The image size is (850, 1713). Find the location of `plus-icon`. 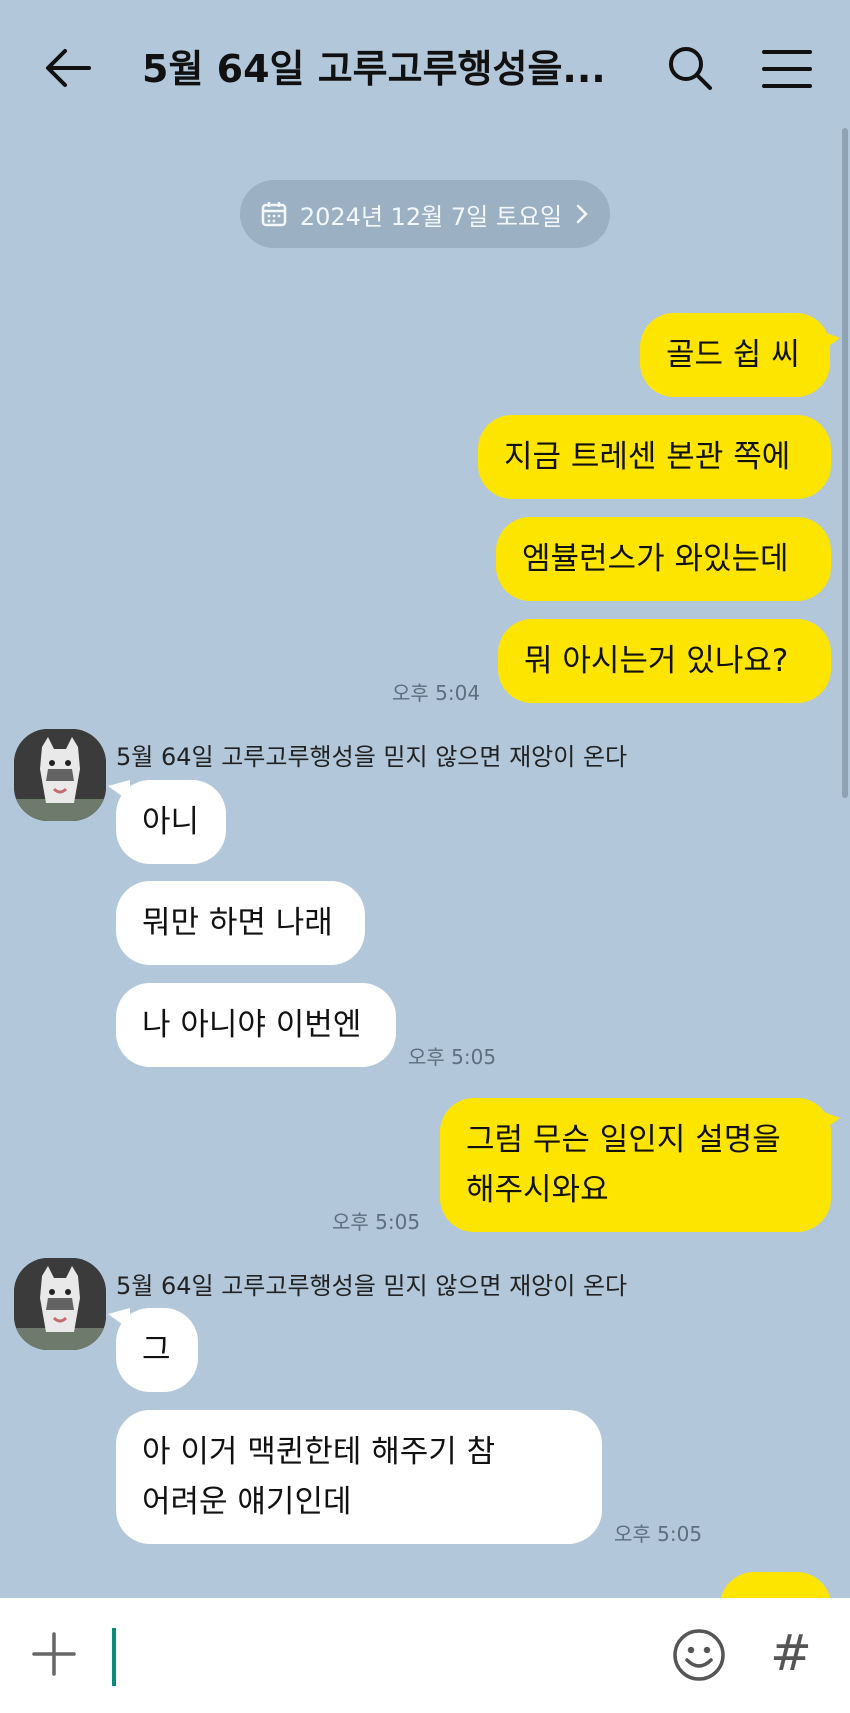

plus-icon is located at coordinates (54, 1654).